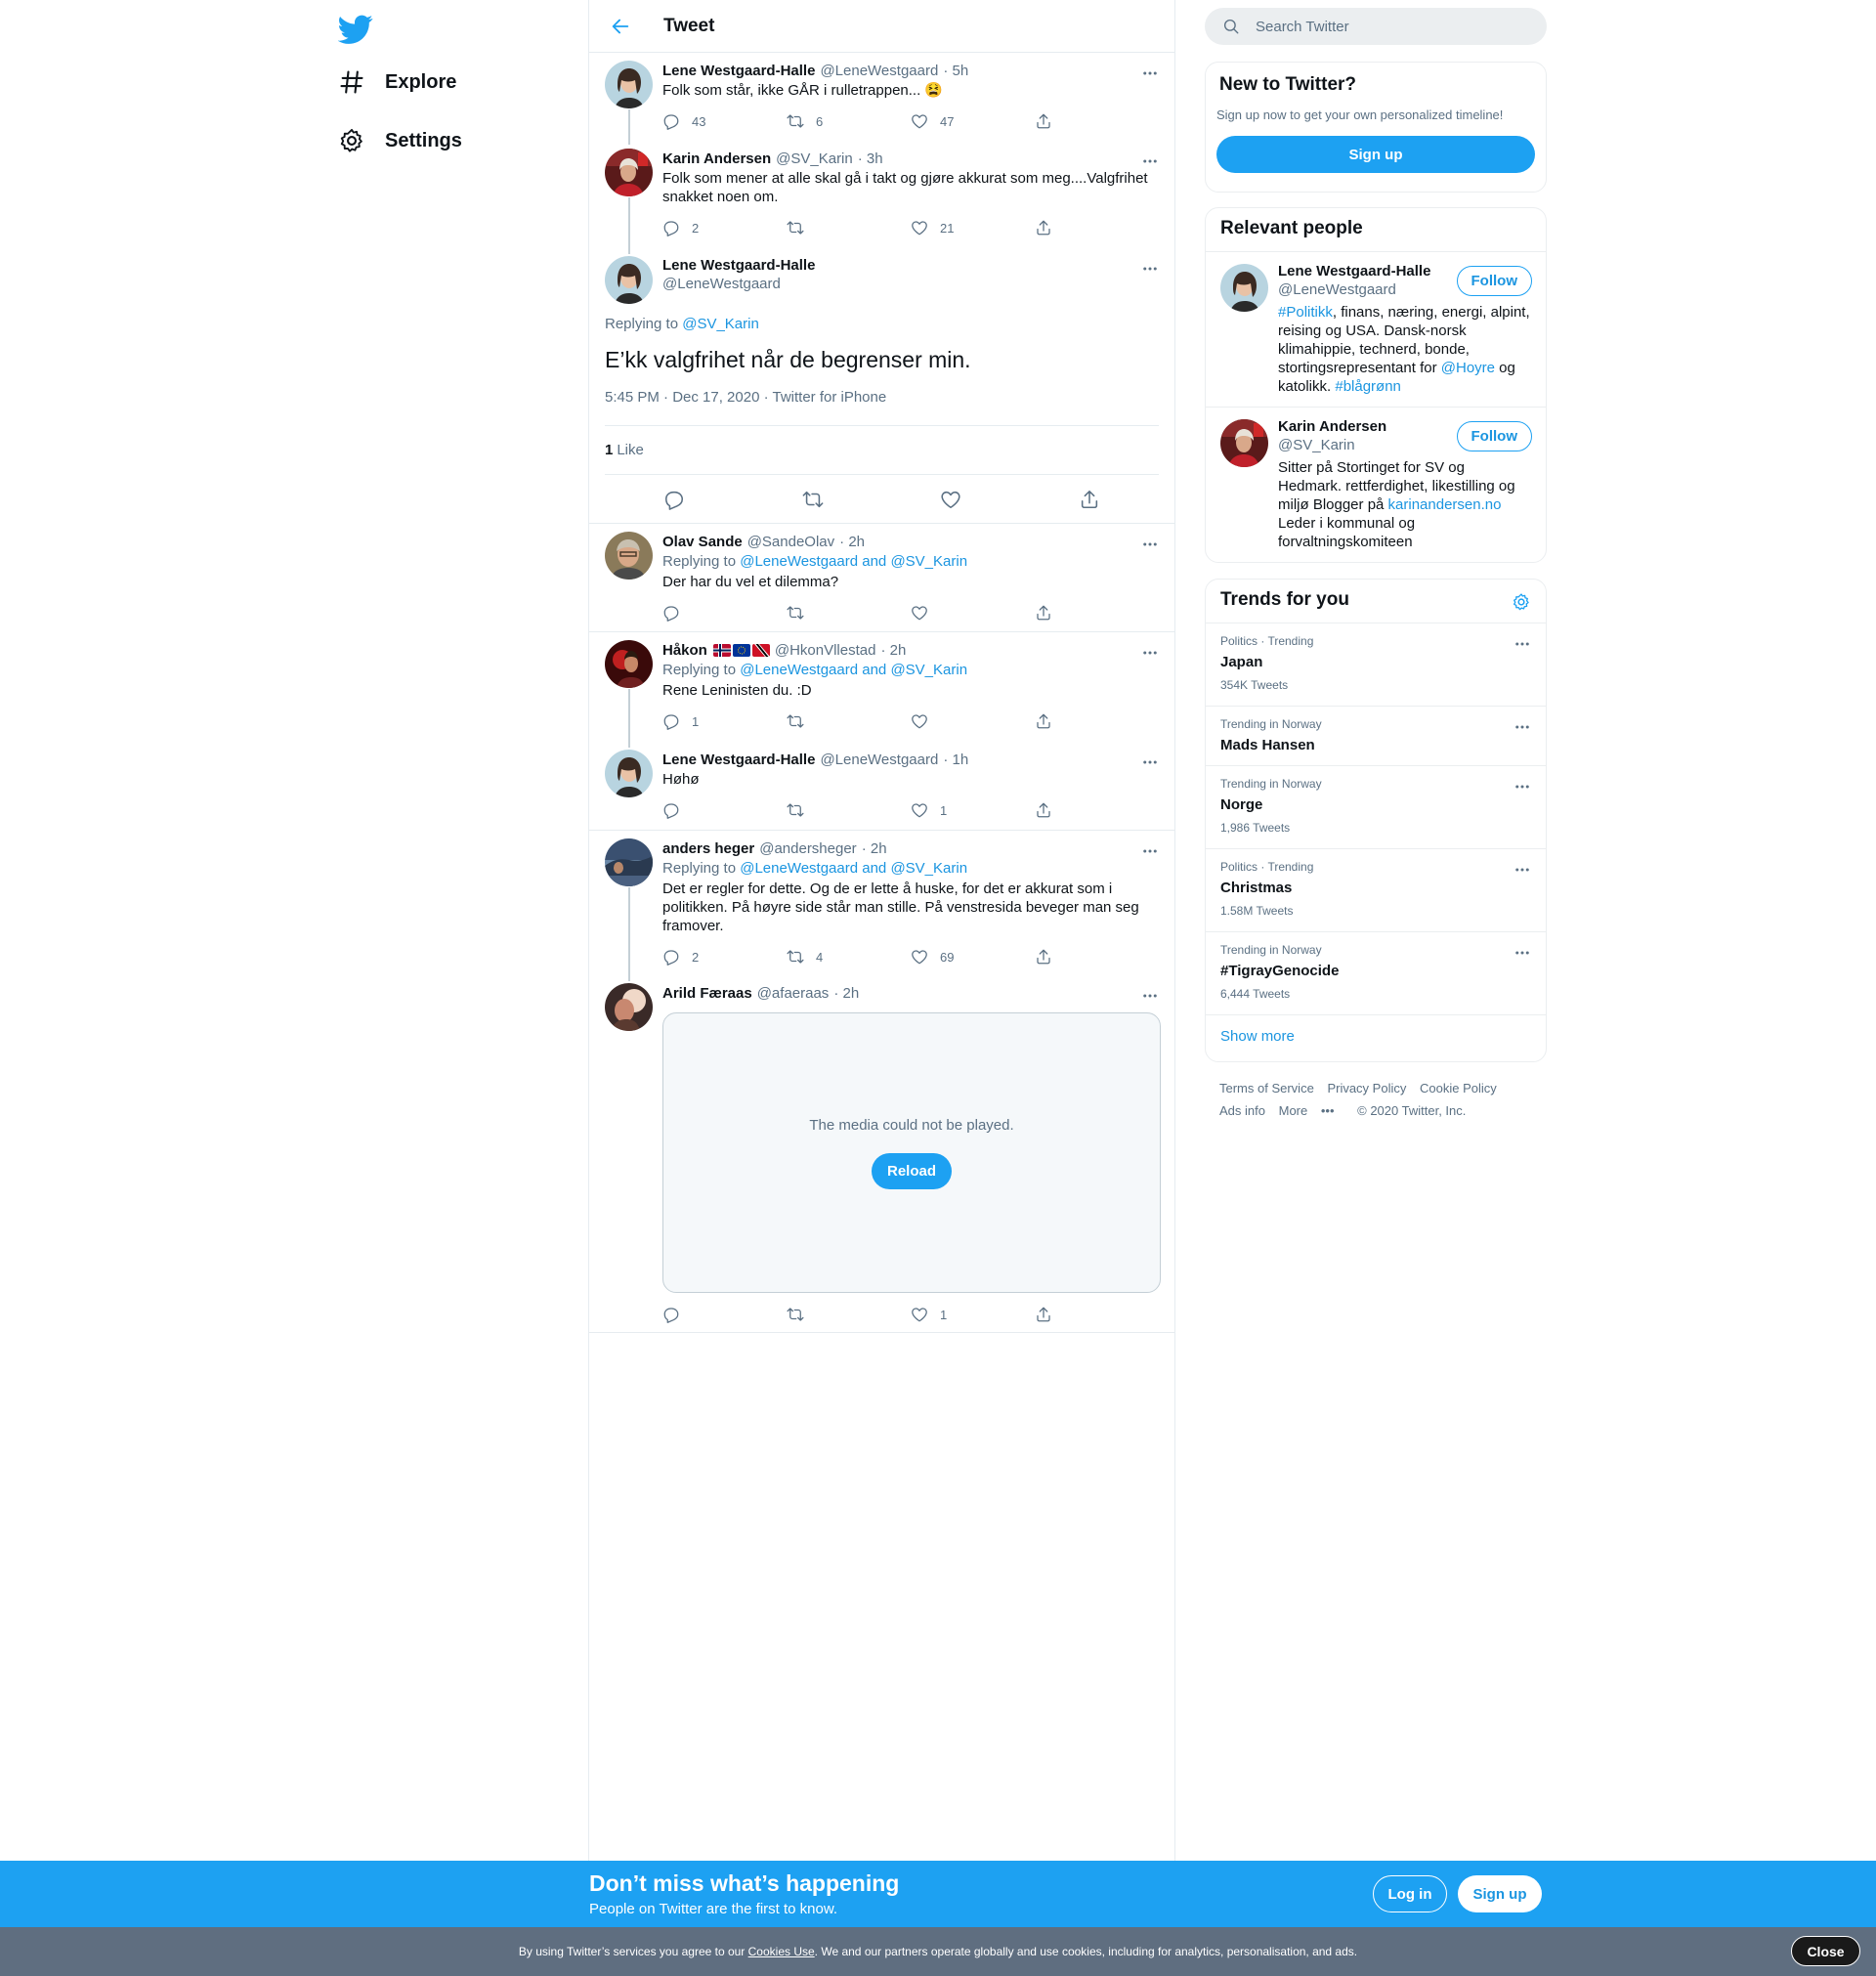  What do you see at coordinates (1089, 499) in the screenshot?
I see `share-icon` at bounding box center [1089, 499].